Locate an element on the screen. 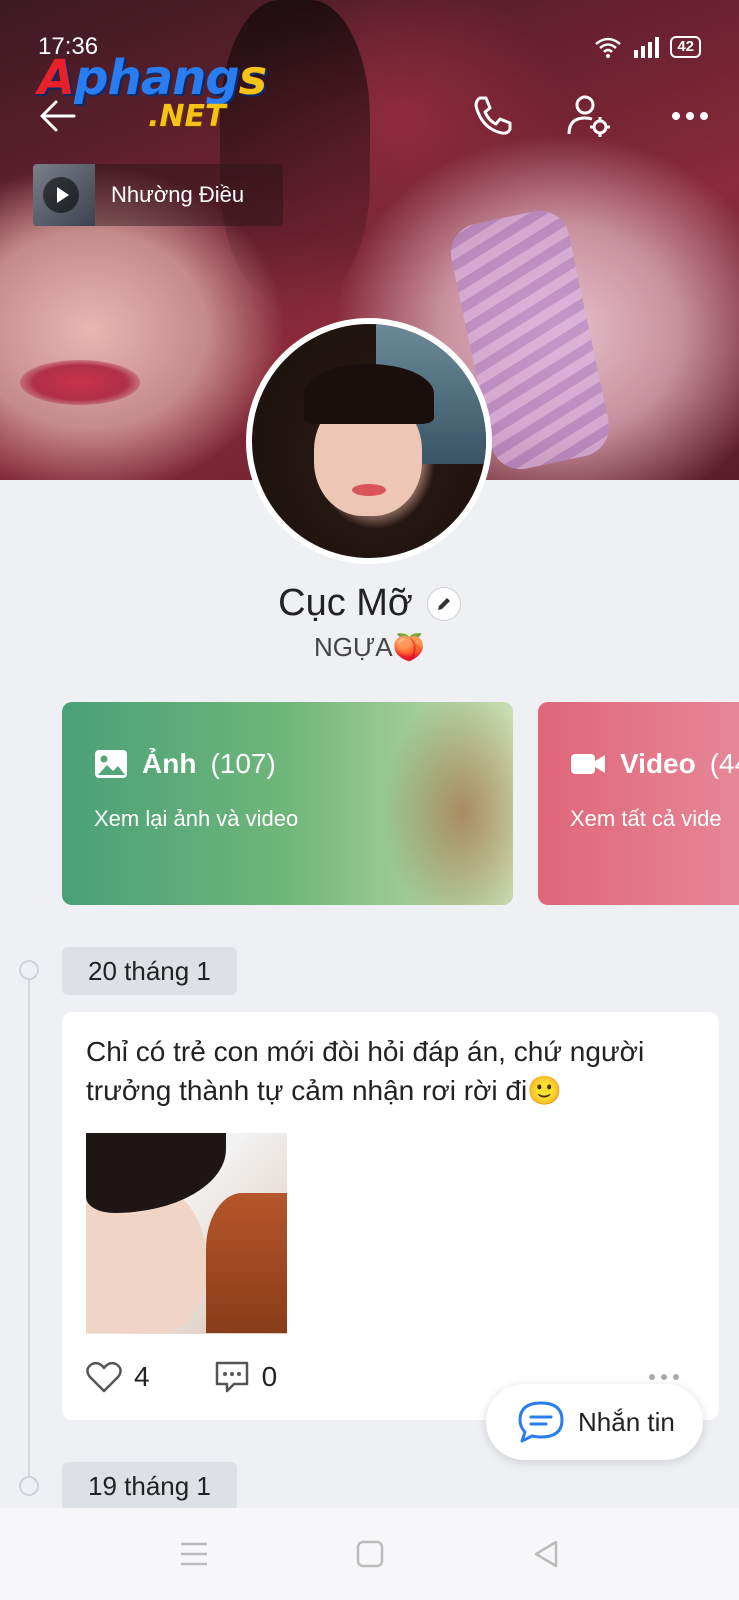 The width and height of the screenshot is (739, 1600). timeline-line is located at coordinates (29, 1230).